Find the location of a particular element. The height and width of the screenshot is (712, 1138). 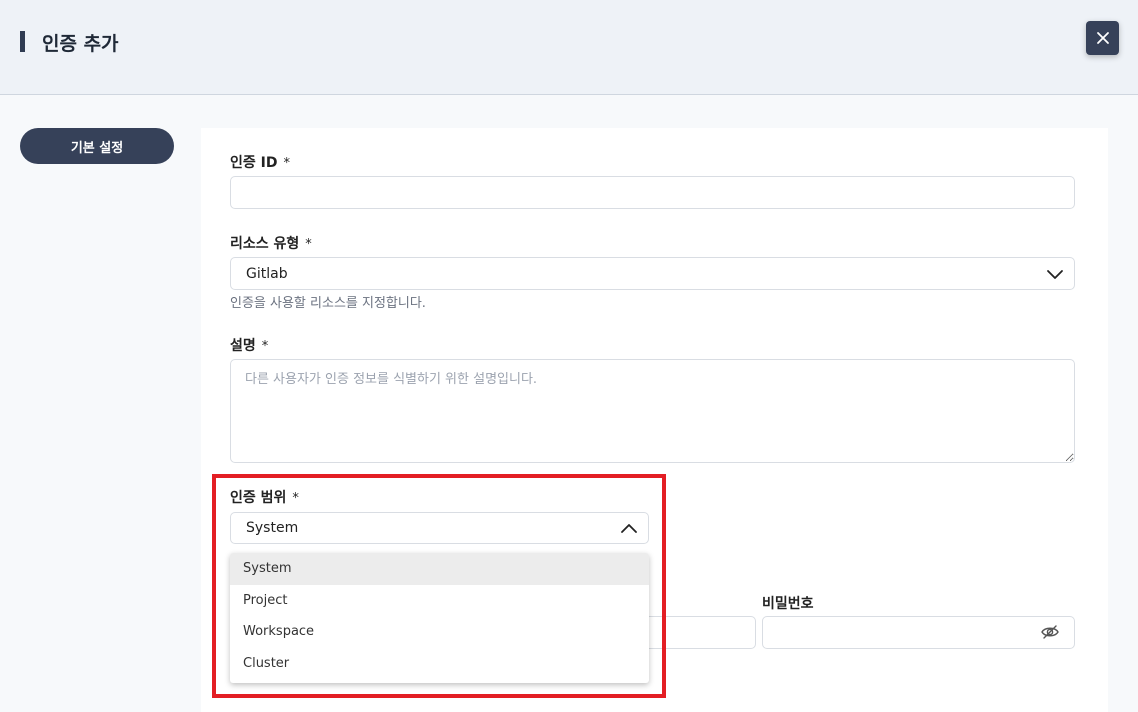

sidebar-item-basic-settings: 기본 설정 is located at coordinates (97, 146).